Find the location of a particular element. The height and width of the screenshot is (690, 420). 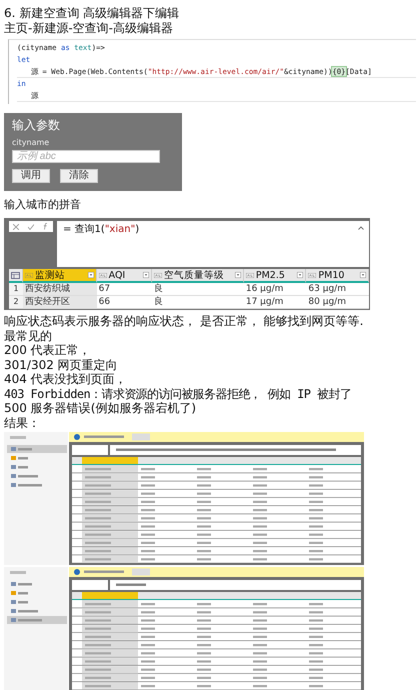

table-cell: 西安经开区 is located at coordinates (60, 302).